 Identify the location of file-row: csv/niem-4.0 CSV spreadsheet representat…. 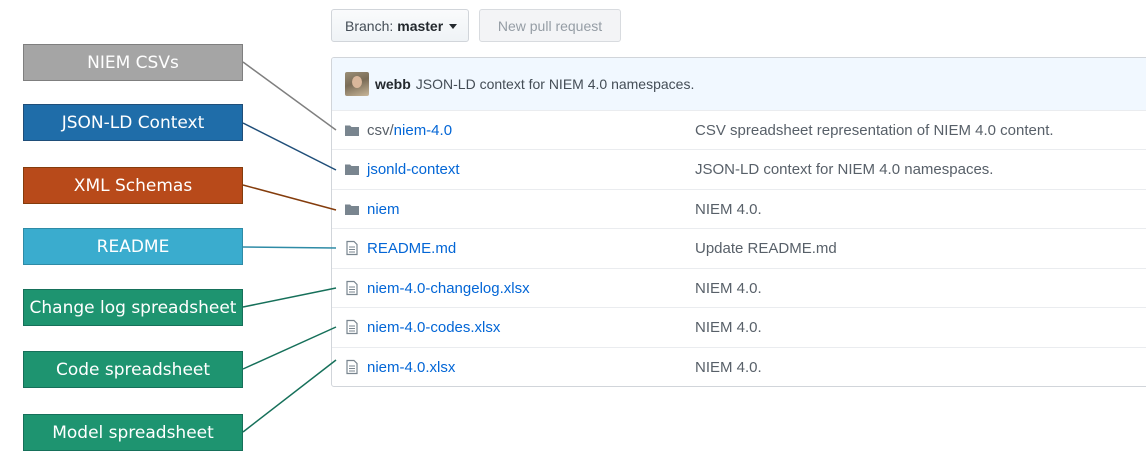
(739, 129).